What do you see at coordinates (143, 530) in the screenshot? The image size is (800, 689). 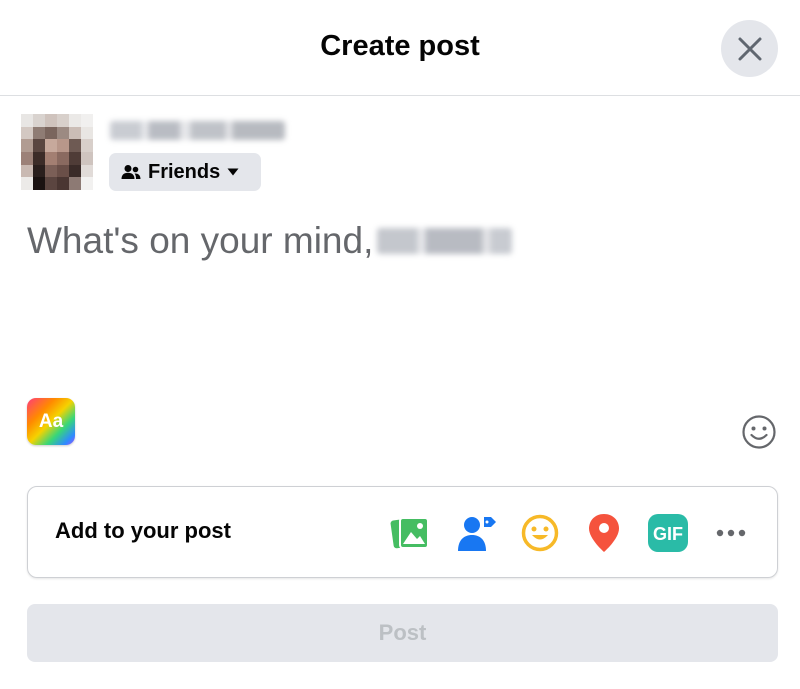 I see `add-to-post-label: Add to your post` at bounding box center [143, 530].